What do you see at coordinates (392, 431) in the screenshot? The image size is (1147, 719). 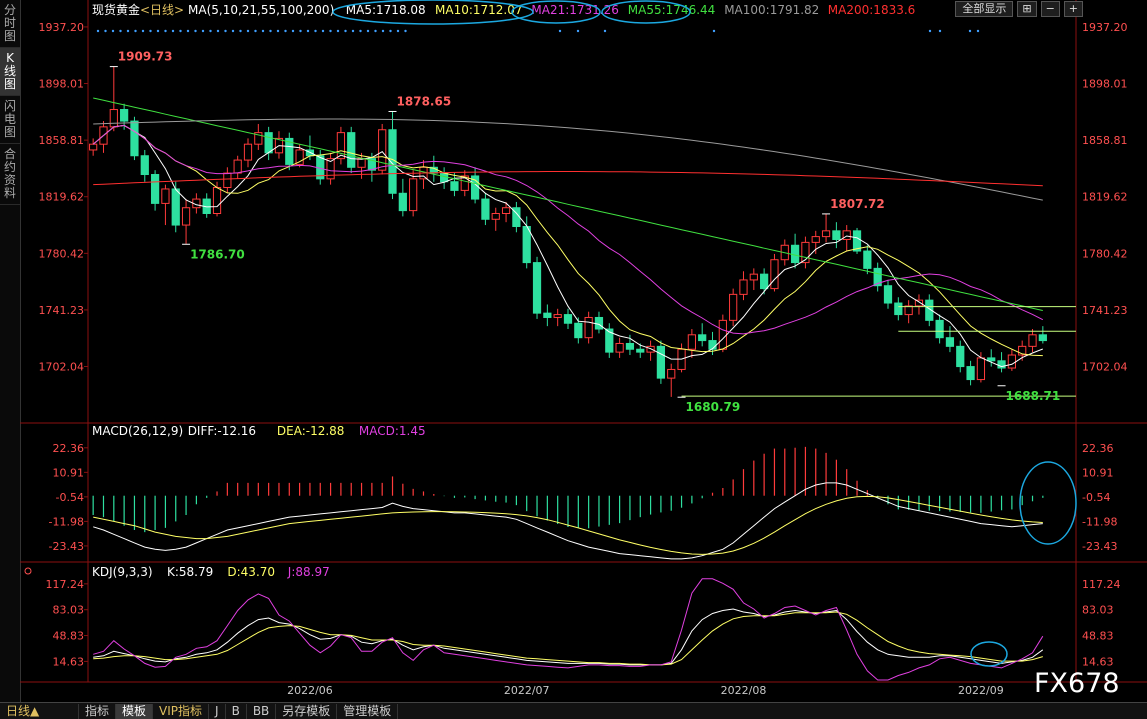 I see `legend-entry: MACD:1.45` at bounding box center [392, 431].